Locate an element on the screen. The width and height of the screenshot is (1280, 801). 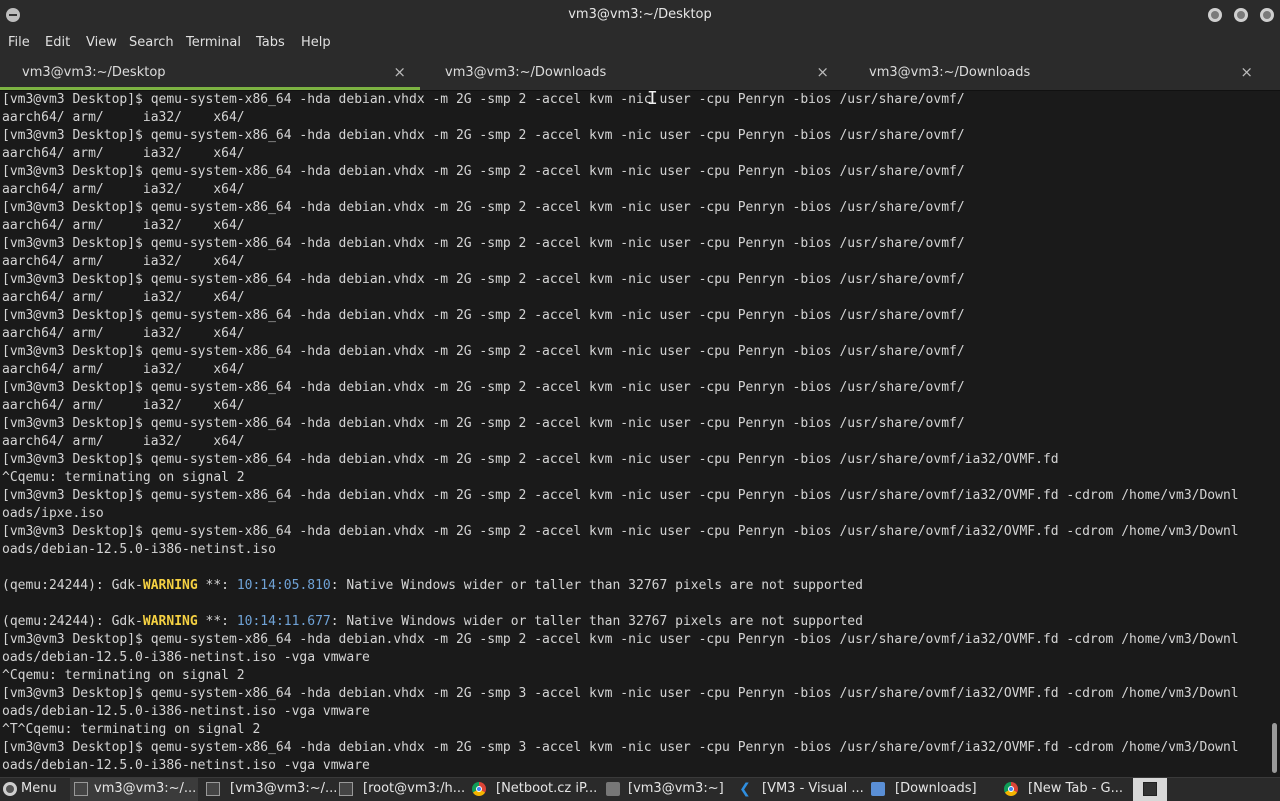
menu-help: Help is located at coordinates (316, 42).